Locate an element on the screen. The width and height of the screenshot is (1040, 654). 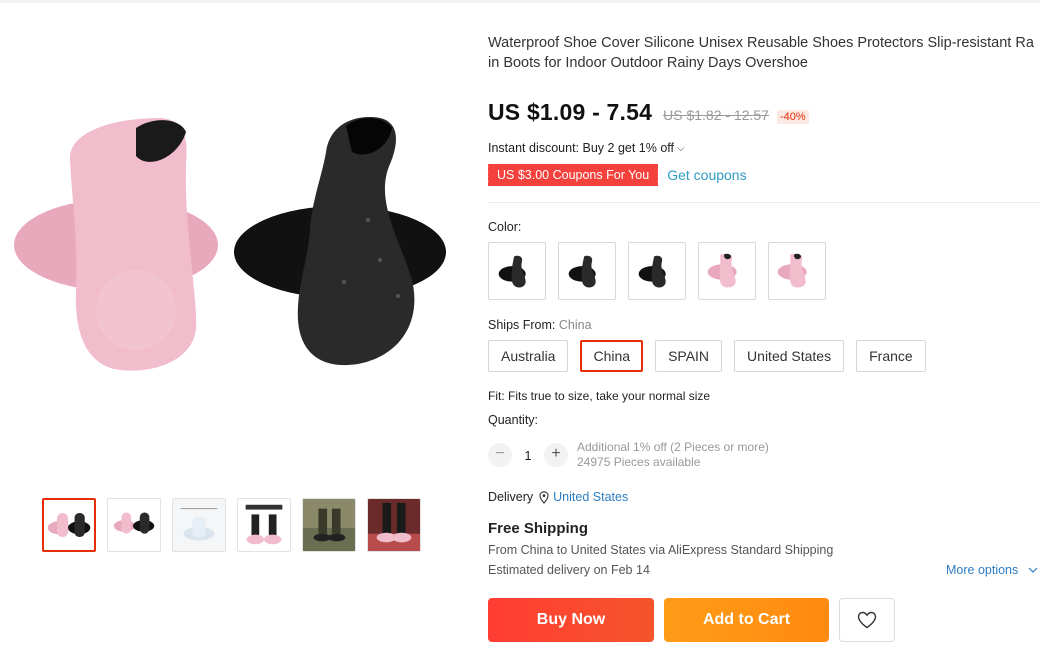
coupon-tag: US $3.00 Coupons For You is located at coordinates (573, 175).